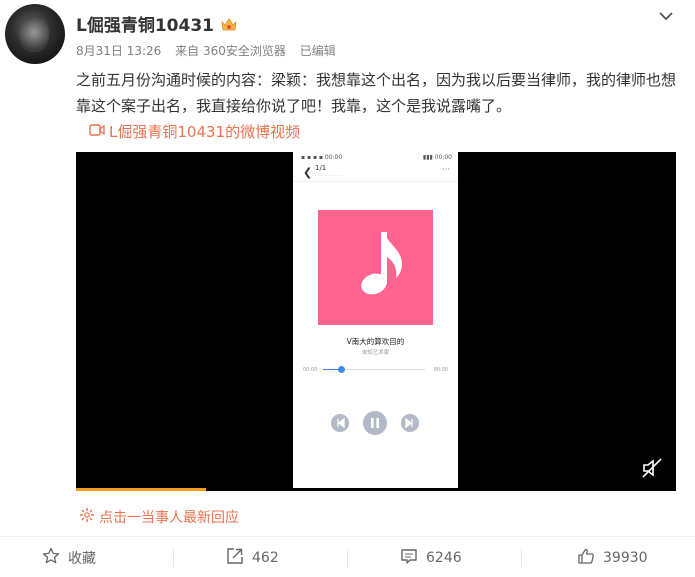 The height and width of the screenshot is (577, 695). Describe the element at coordinates (310, 370) in the screenshot. I see `time-start: 00:00` at that location.